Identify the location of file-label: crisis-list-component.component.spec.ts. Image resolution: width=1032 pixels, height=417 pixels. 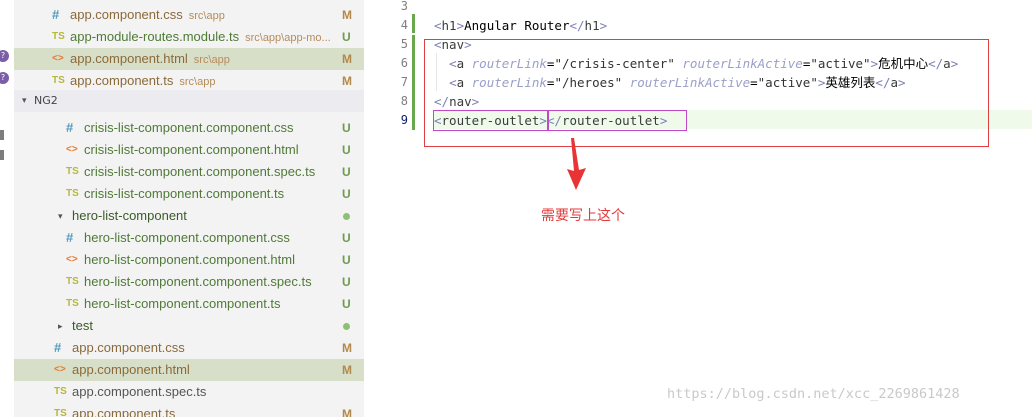
(199, 172).